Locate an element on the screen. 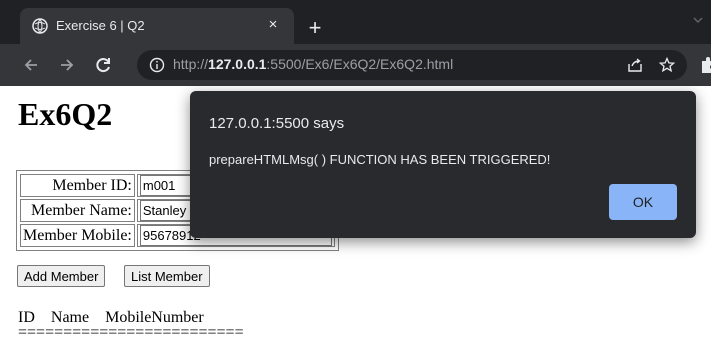 The image size is (711, 361). member-mobile-label: Member Mobile: is located at coordinates (77, 235).